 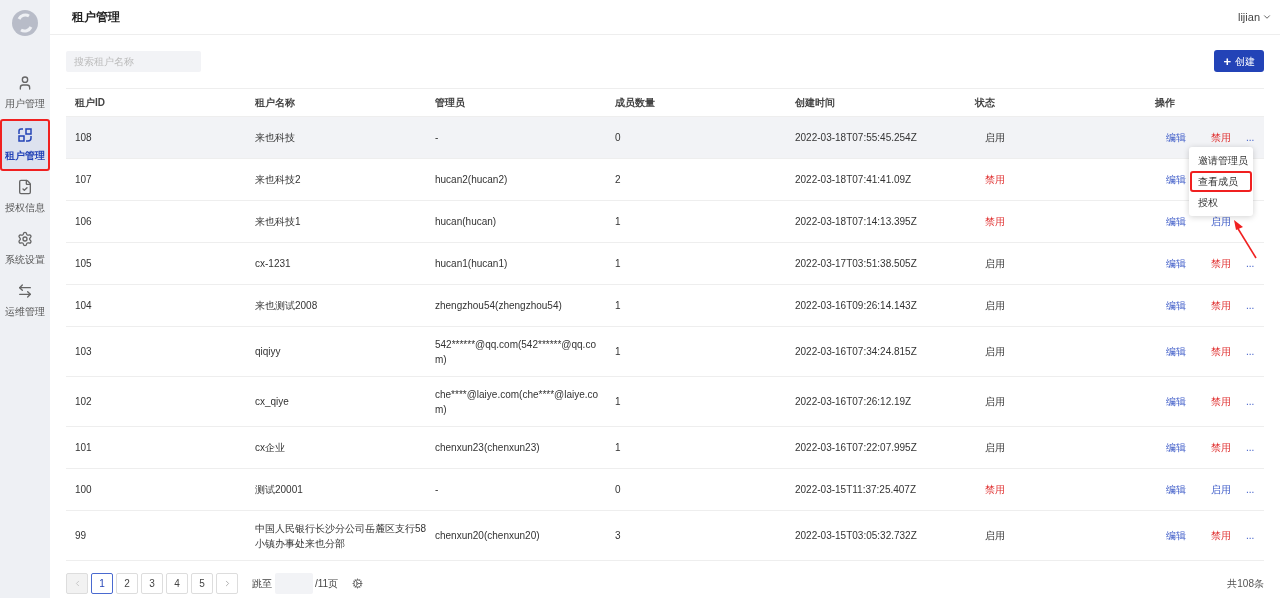 What do you see at coordinates (488, 536) in the screenshot?
I see `table-cell-text: chenxun20(chenxun20)` at bounding box center [488, 536].